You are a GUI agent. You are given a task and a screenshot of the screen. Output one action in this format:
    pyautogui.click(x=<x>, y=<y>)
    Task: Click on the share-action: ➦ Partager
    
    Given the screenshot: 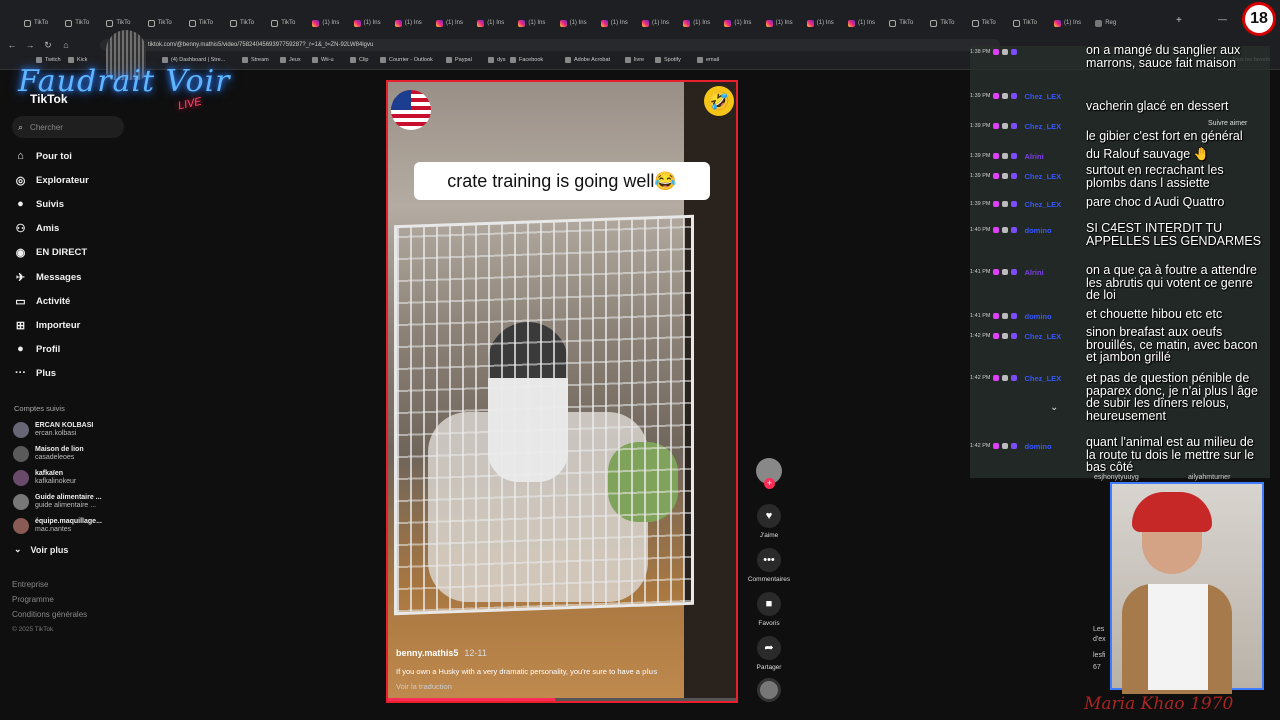 What is the action you would take?
    pyautogui.click(x=769, y=653)
    